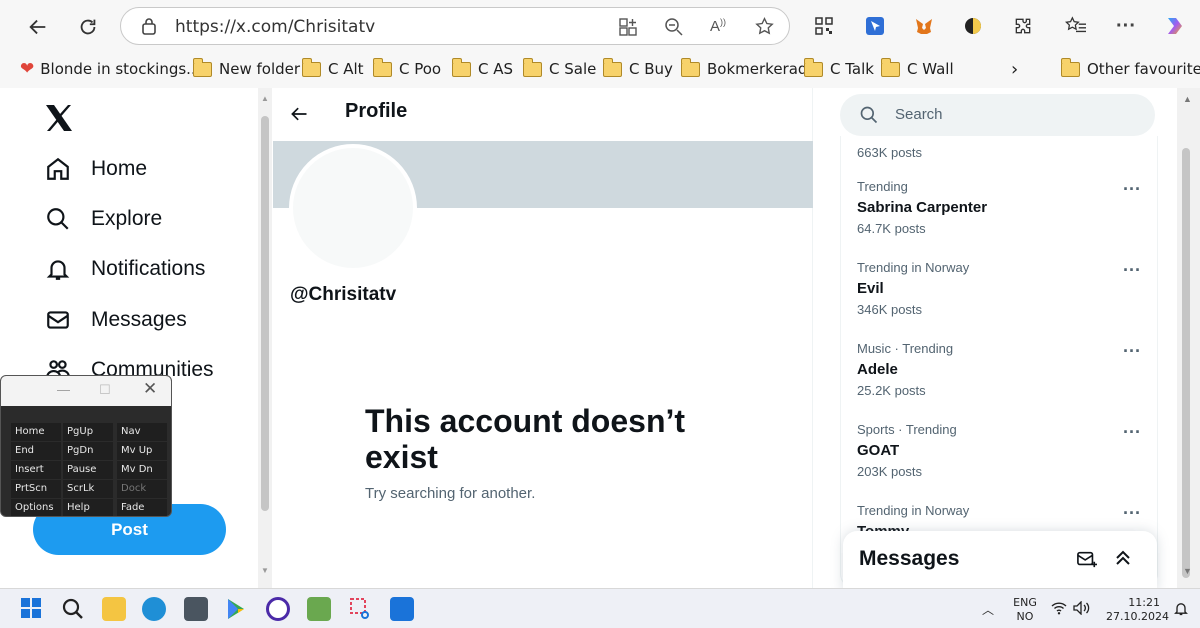  Describe the element at coordinates (361, 609) in the screenshot. I see `snipping-tool-icon` at that location.